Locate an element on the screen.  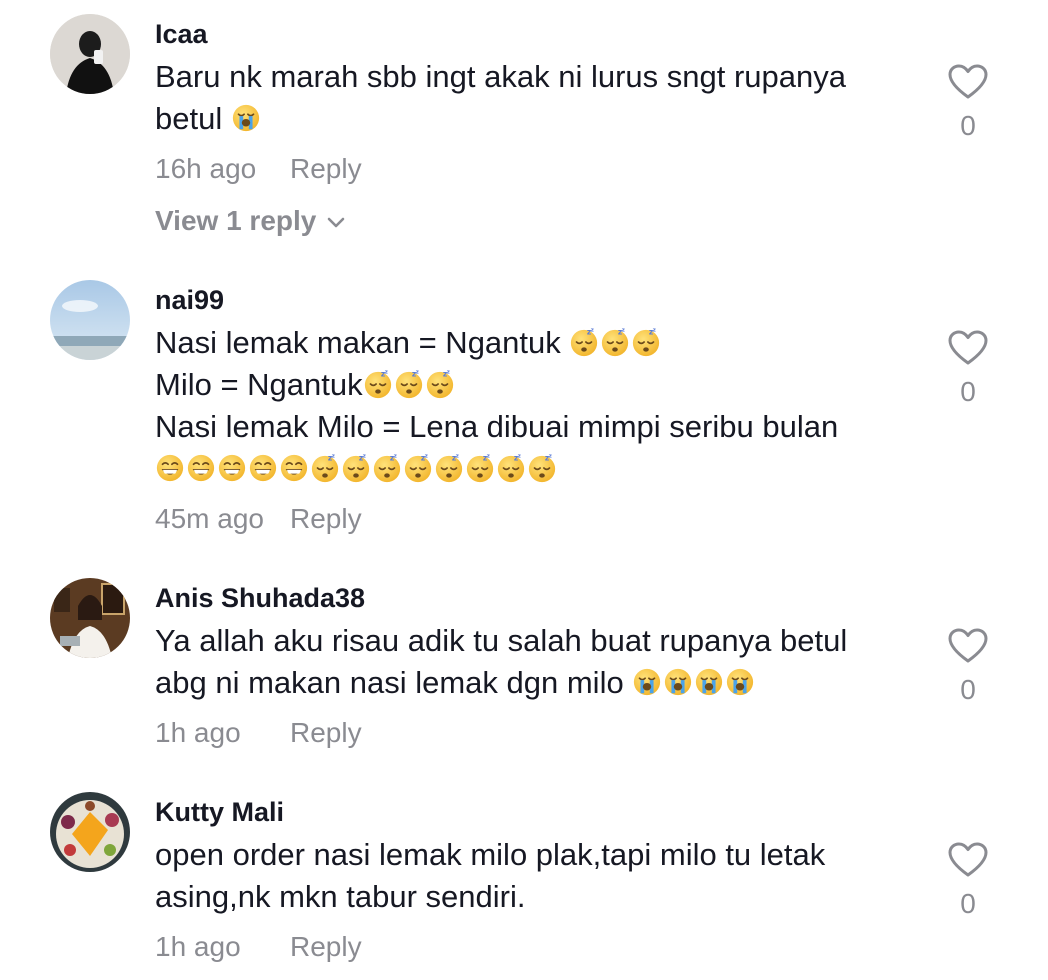
comment-line: Nasi lemak makan = Ngantuk is located at coordinates (535, 343).